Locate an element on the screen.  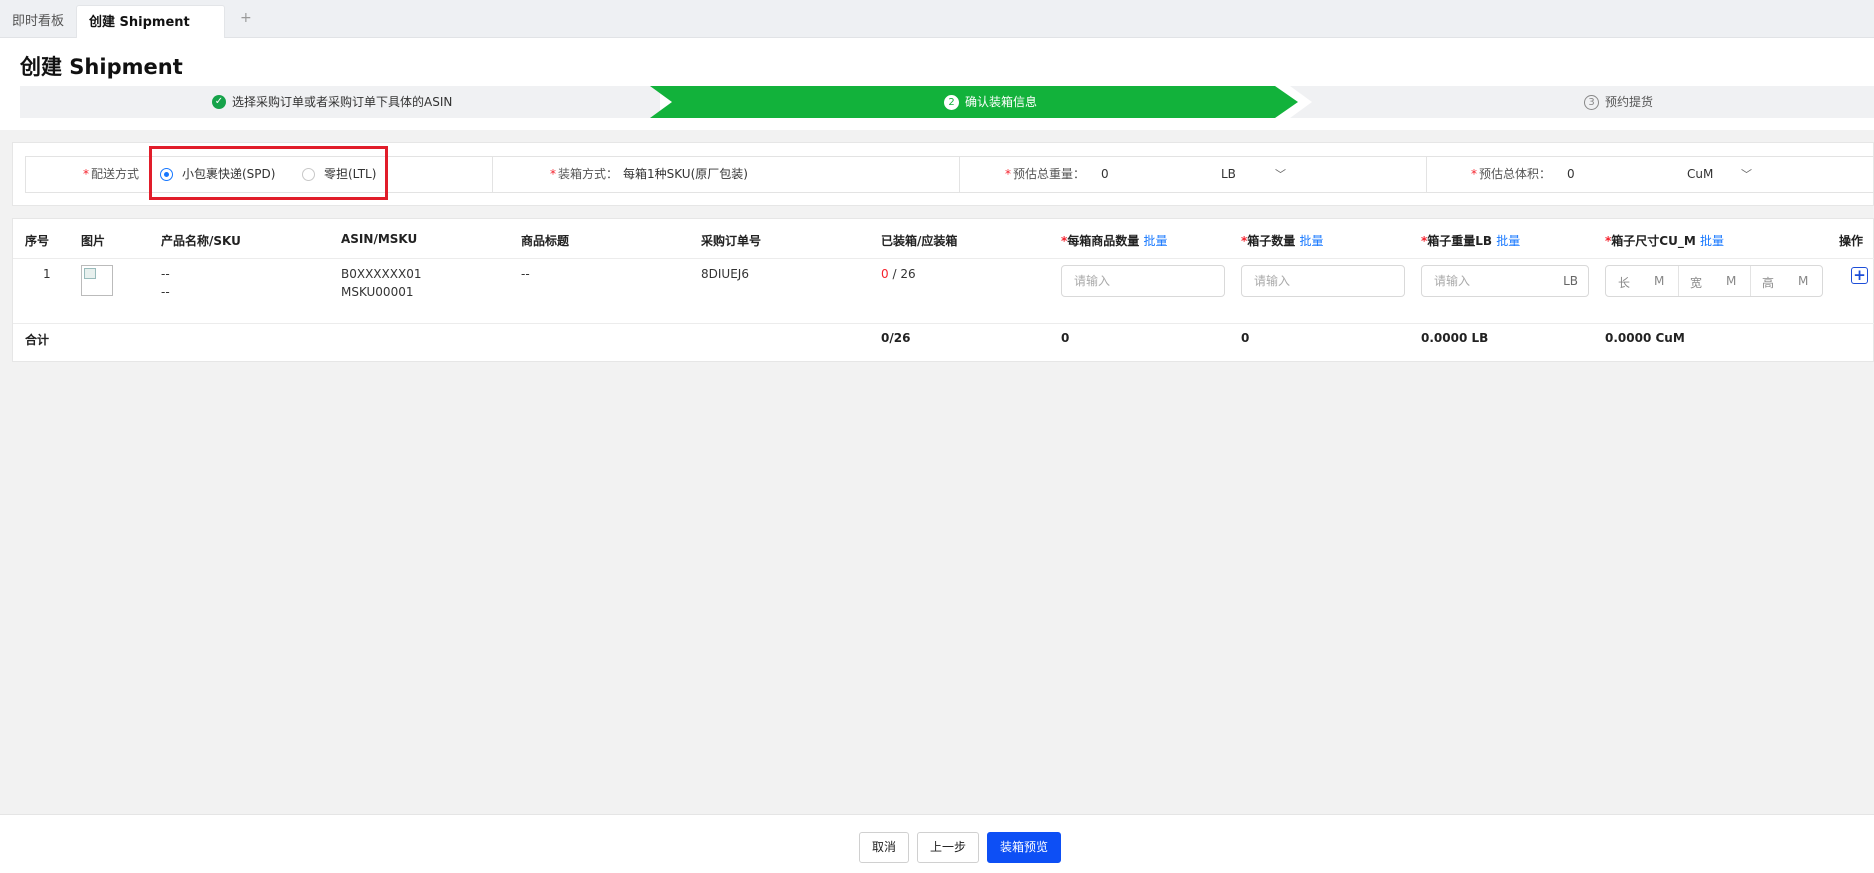
col-box-count: *箱子数量 批量 is located at coordinates (1282, 241).